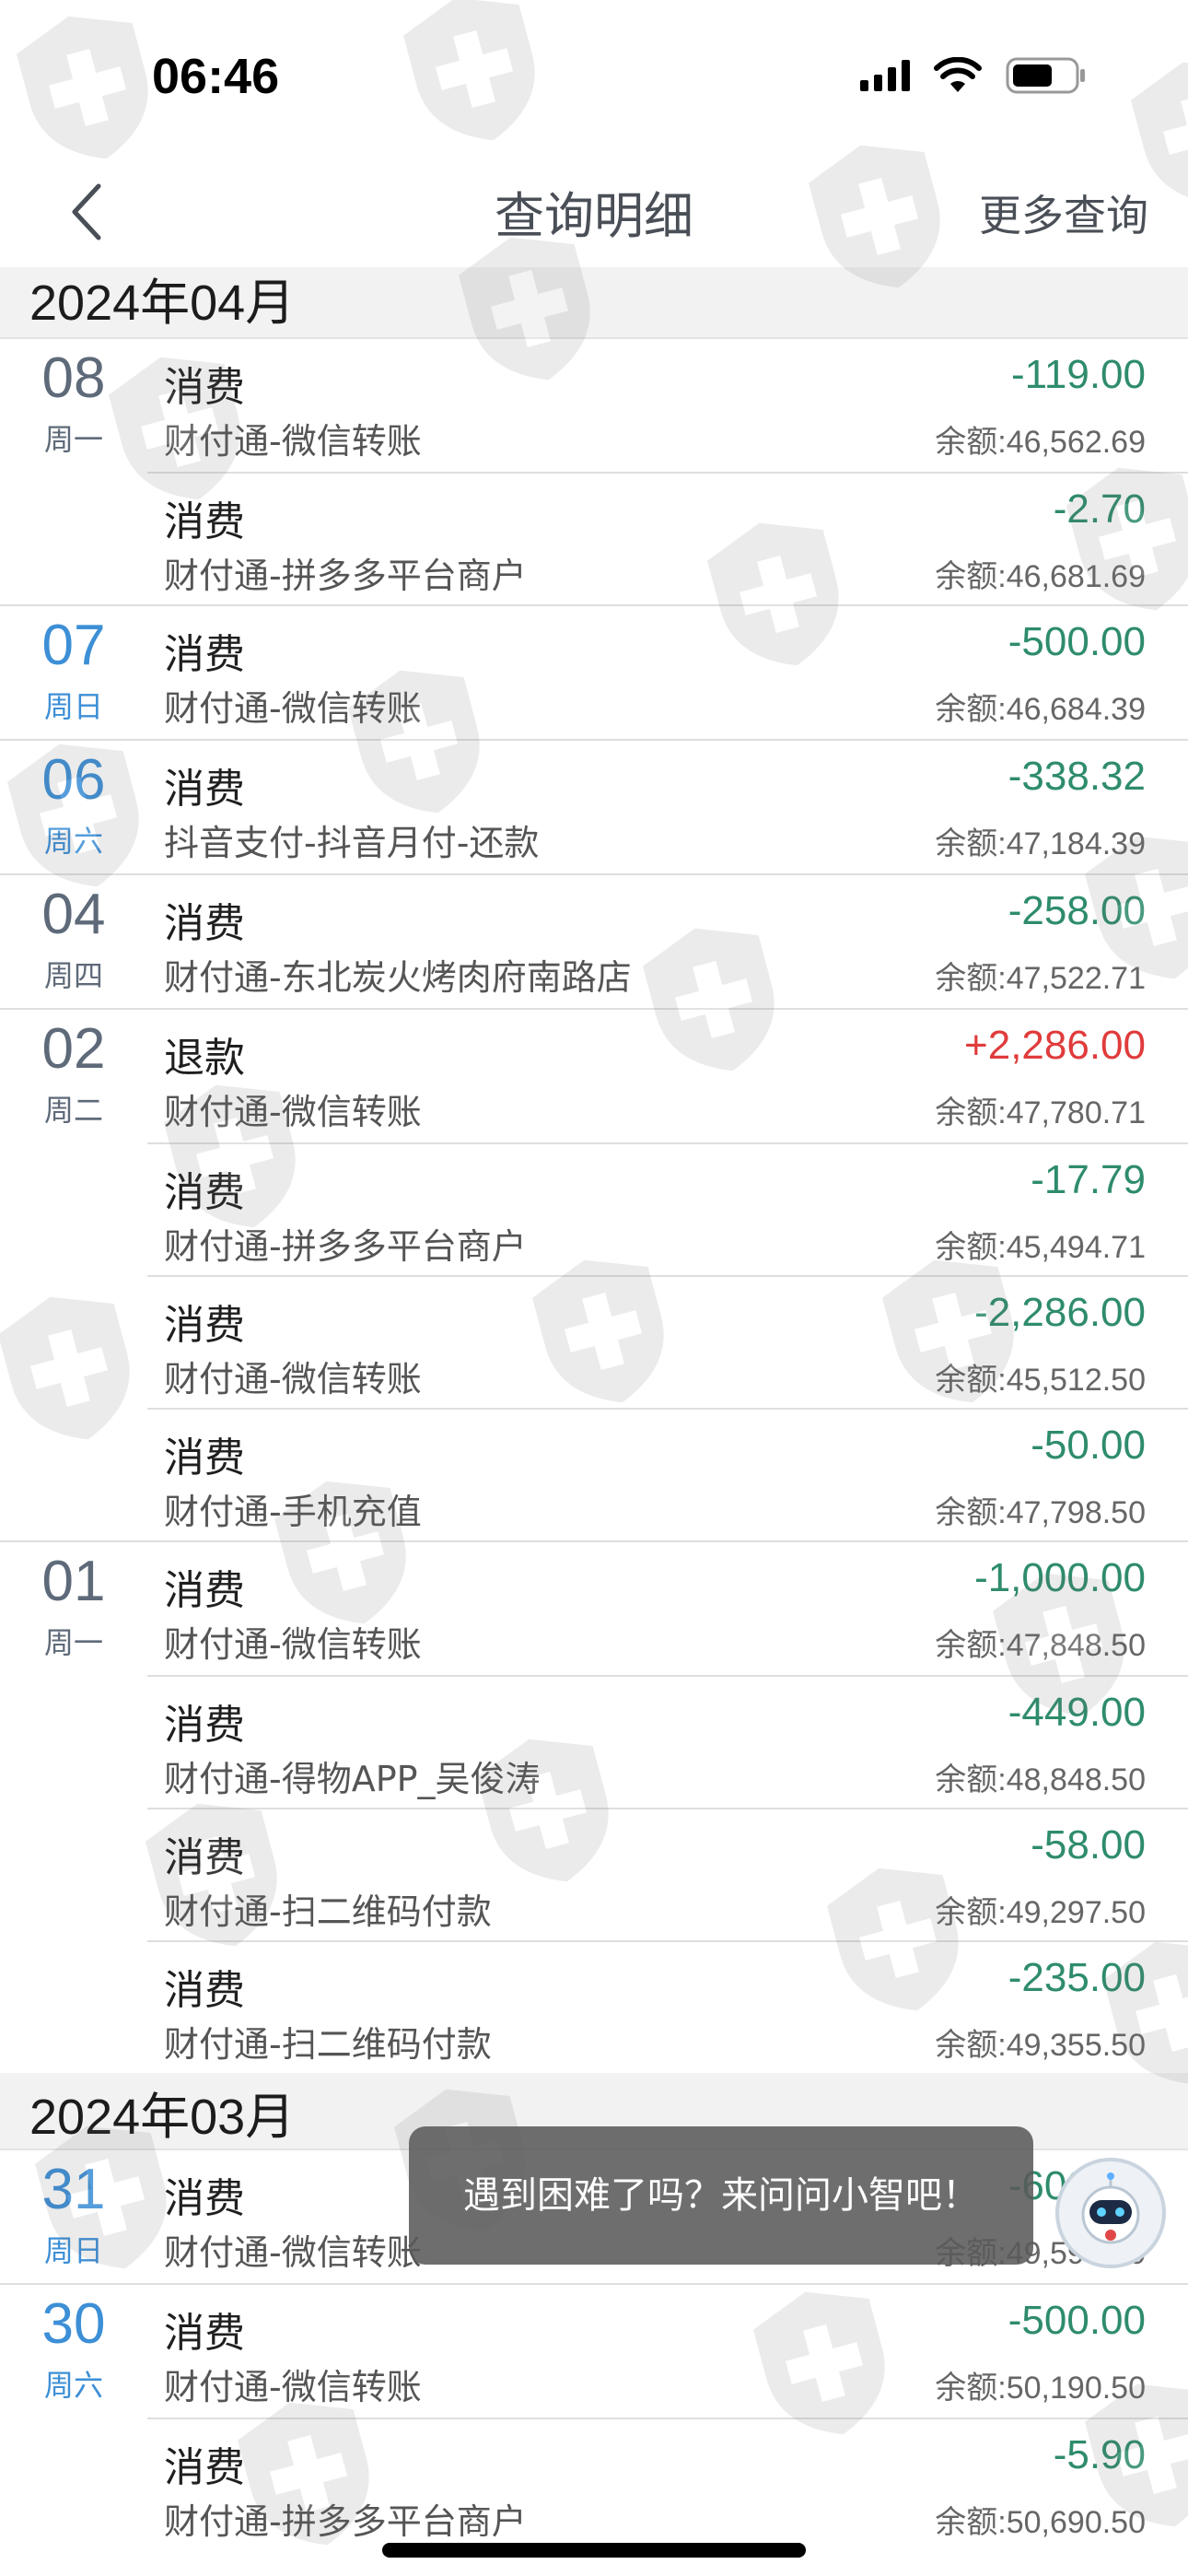  Describe the element at coordinates (73, 378) in the screenshot. I see `day-number: 08` at that location.